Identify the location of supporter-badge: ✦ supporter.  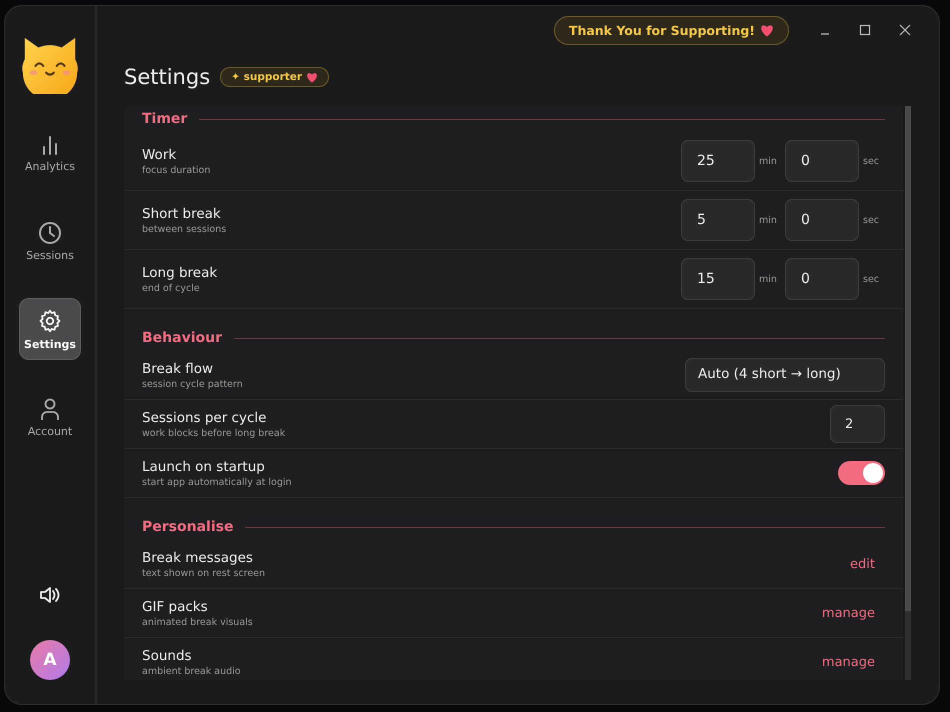
(275, 77).